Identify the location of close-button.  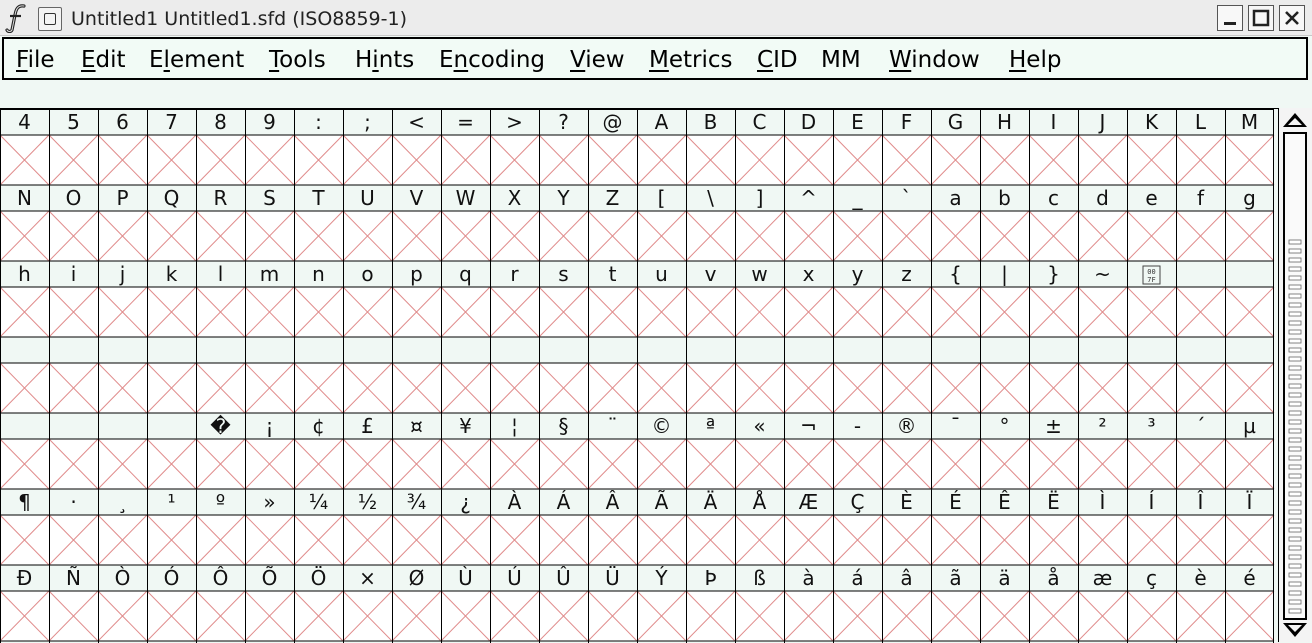
(1292, 18).